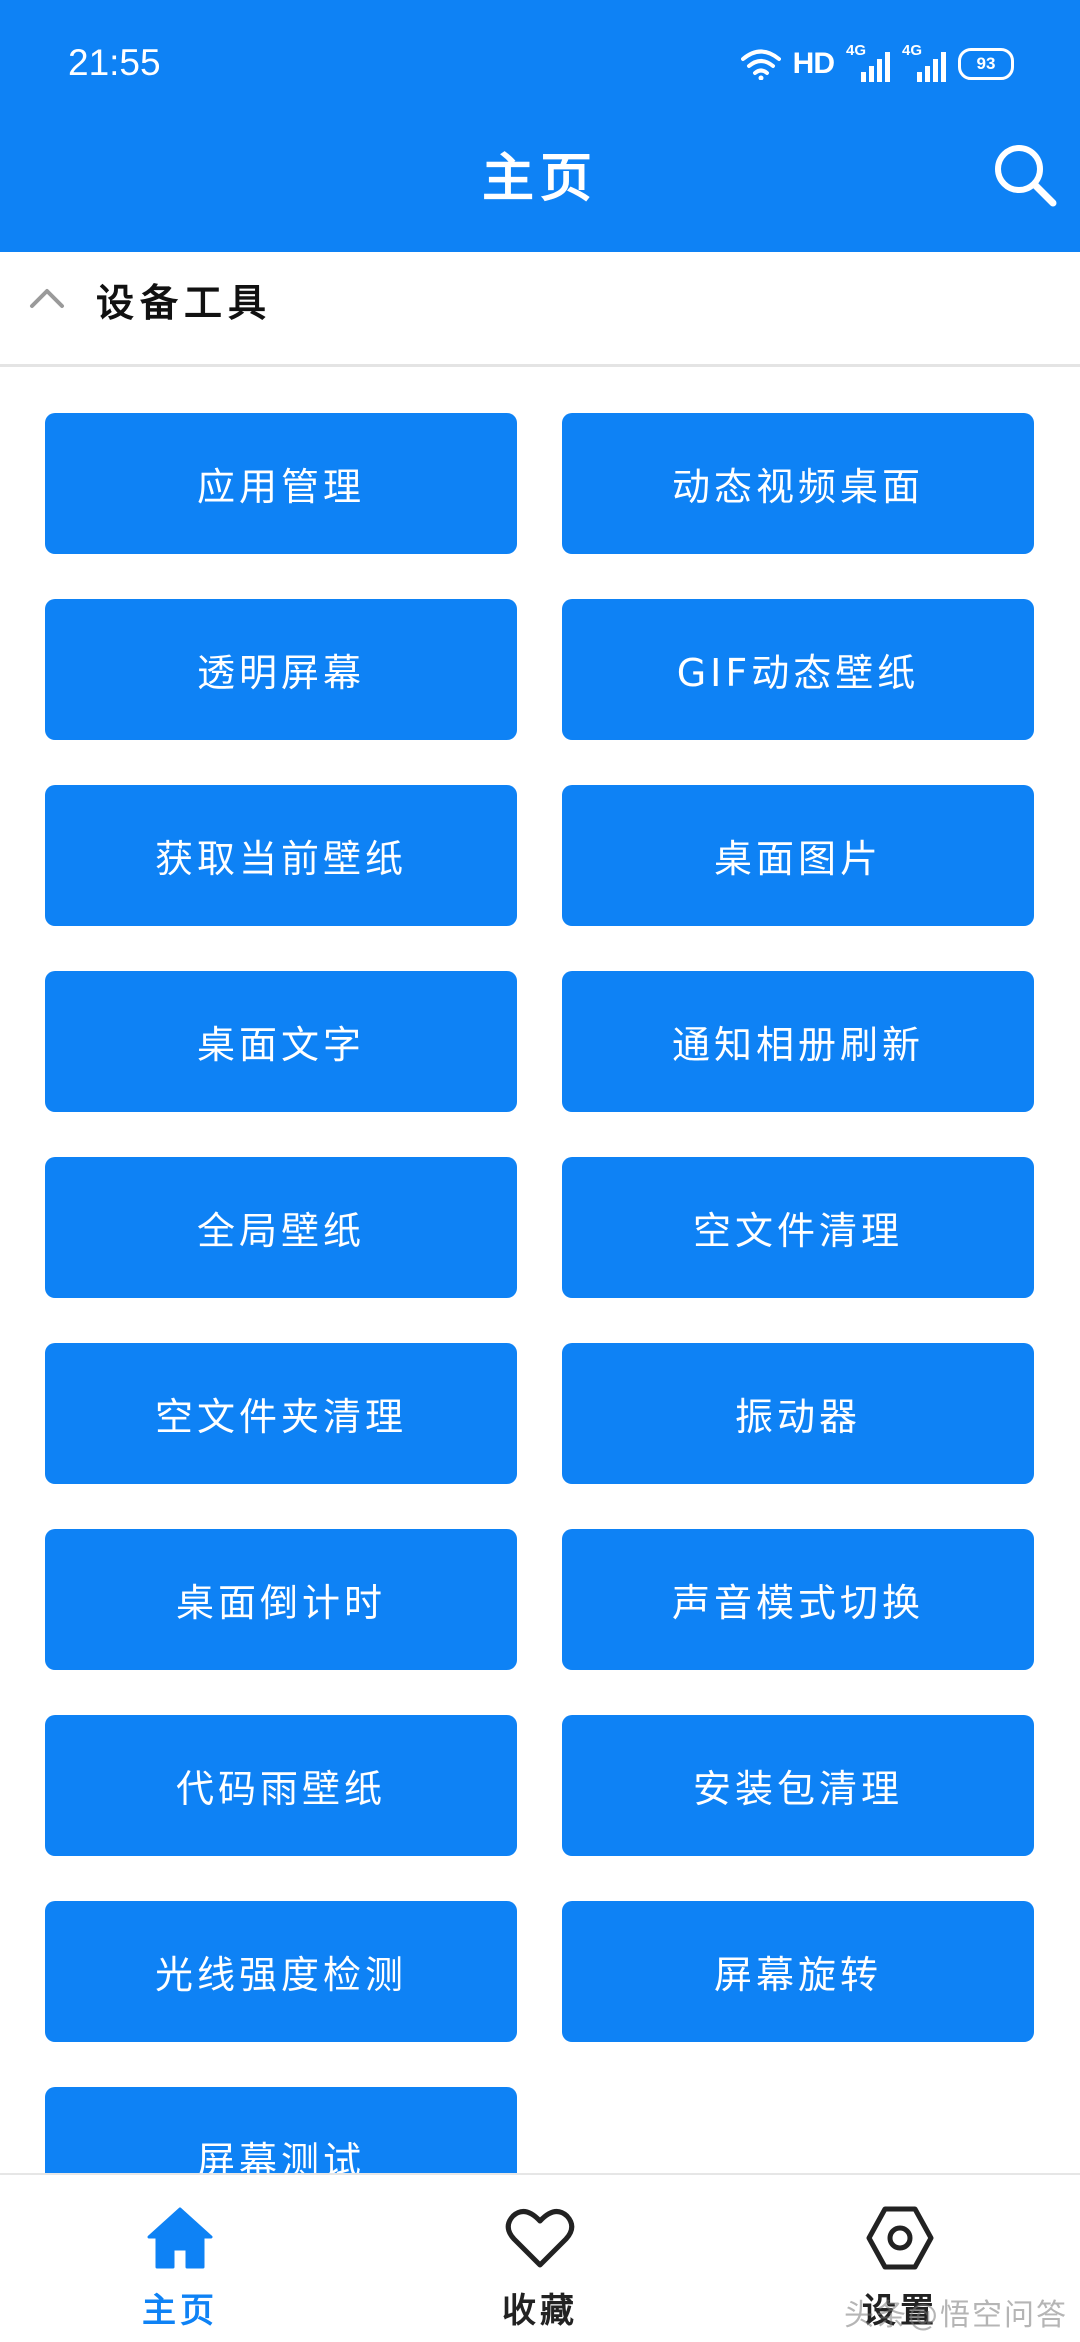  What do you see at coordinates (798, 1599) in the screenshot?
I see `tool-button-sound-mode-switch: 声音模式切换` at bounding box center [798, 1599].